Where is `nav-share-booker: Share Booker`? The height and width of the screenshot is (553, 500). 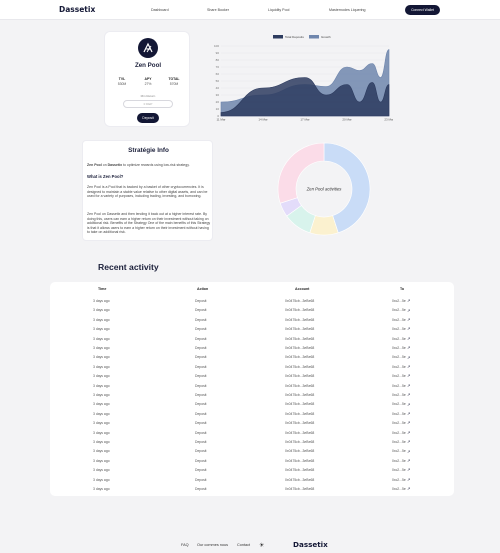 nav-share-booker: Share Booker is located at coordinates (218, 10).